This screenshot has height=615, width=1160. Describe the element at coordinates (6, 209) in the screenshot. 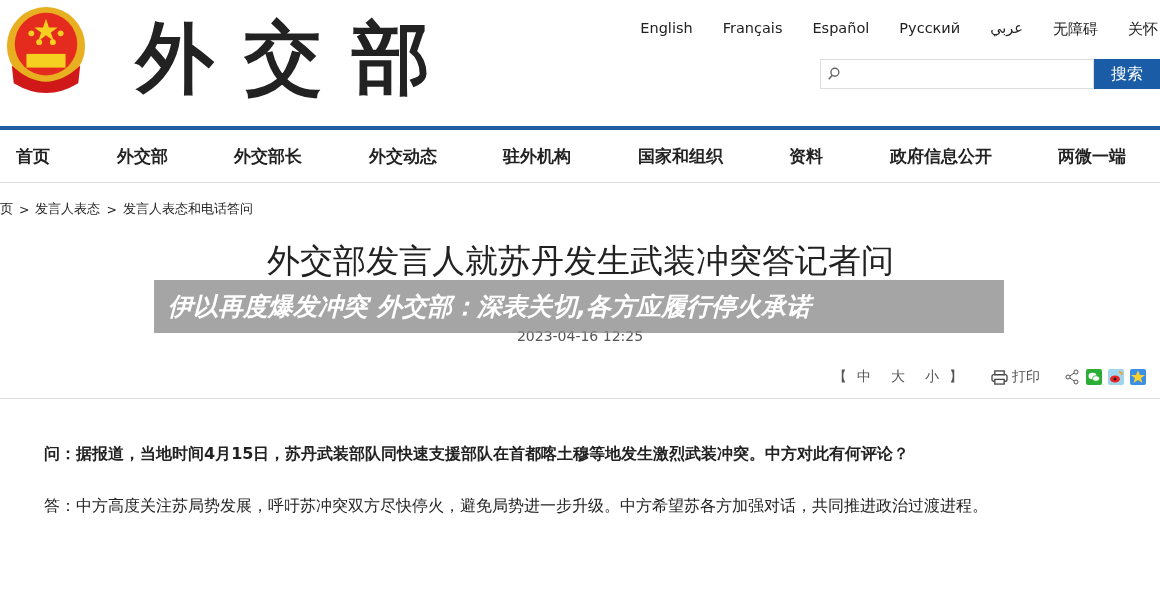

I see `breadcrumb-link: 页` at that location.